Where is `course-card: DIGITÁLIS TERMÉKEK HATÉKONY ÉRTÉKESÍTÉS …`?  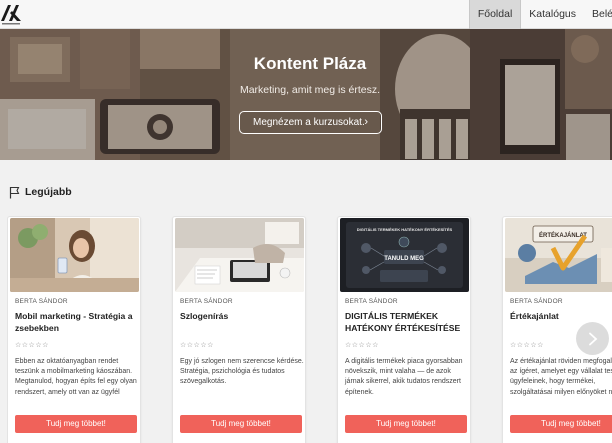
course-card: DIGITÁLIS TERMÉKEK HATÉKONY ÉRTÉKESÍTÉS … is located at coordinates (404, 329).